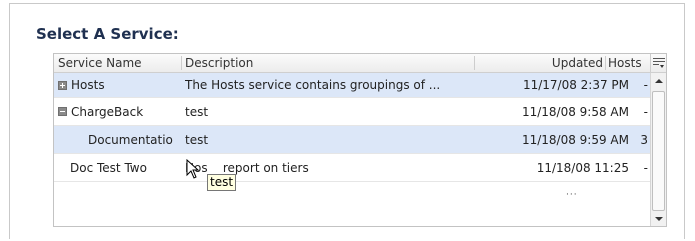  Describe the element at coordinates (130, 139) in the screenshot. I see `service-name: Documentatio` at that location.